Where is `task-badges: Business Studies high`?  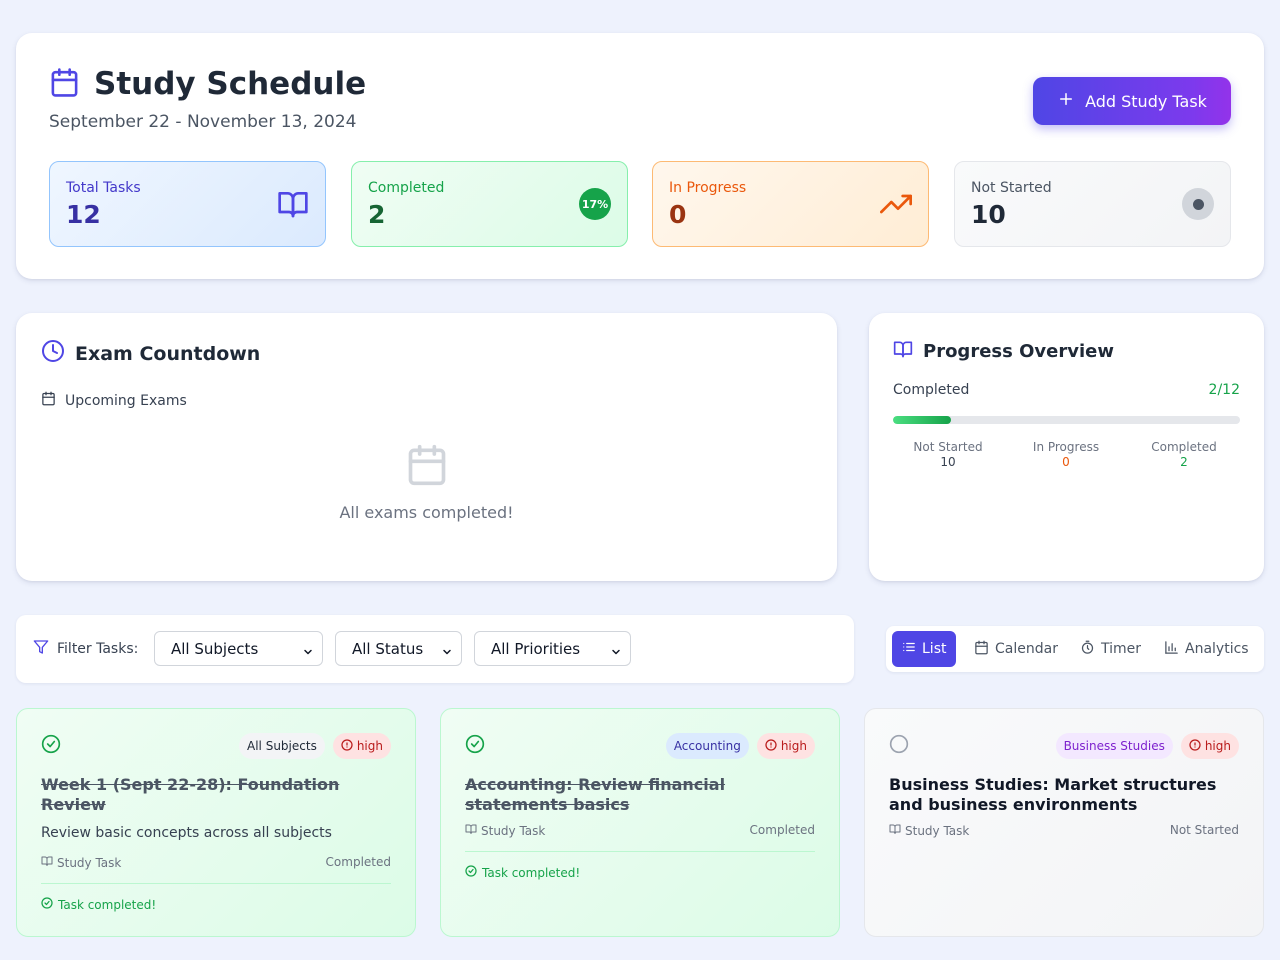
task-badges: Business Studies high is located at coordinates (1147, 746).